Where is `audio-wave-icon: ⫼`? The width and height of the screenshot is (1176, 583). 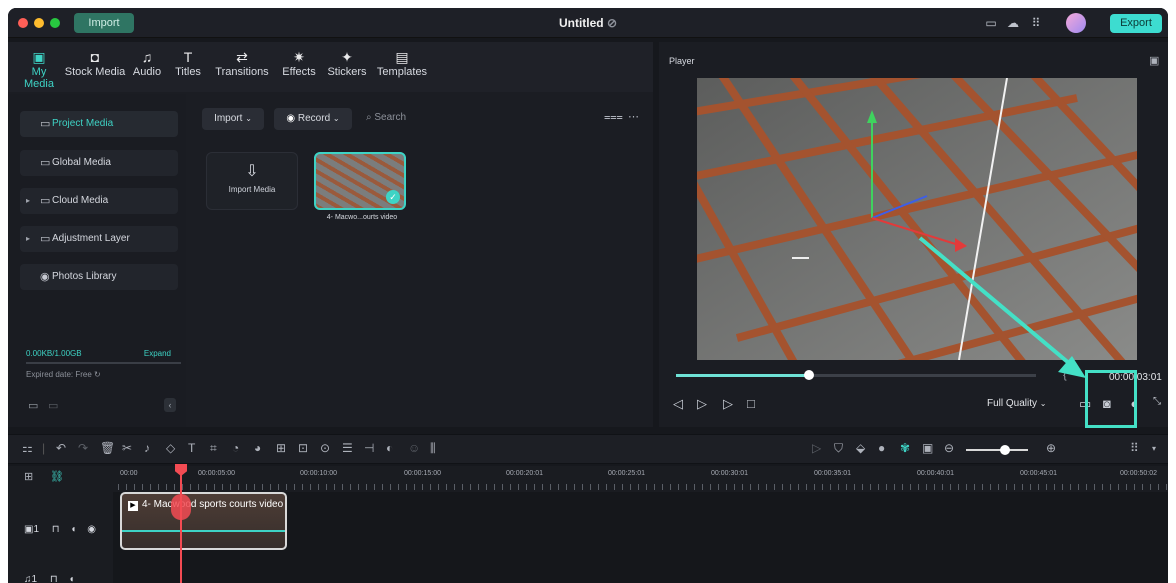
audio-wave-icon: ⫼ is located at coordinates (433, 448).